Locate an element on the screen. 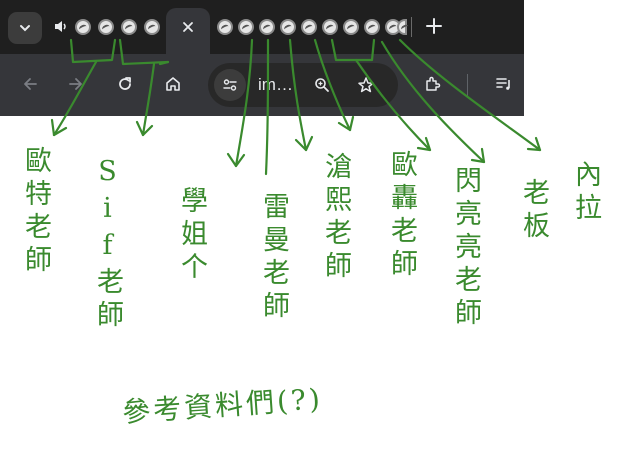 This screenshot has width=622, height=470. label-leiman-teacher: 雷曼老師 is located at coordinates (273, 258).